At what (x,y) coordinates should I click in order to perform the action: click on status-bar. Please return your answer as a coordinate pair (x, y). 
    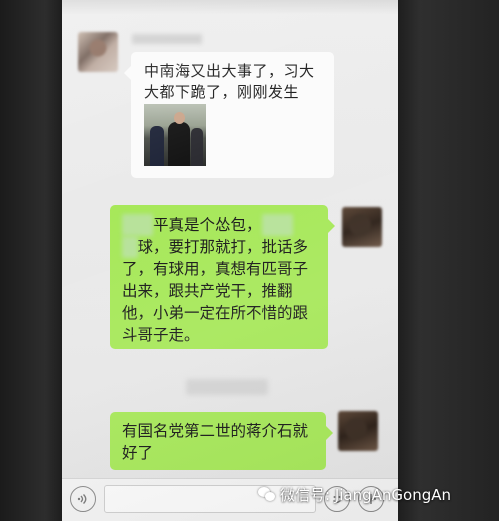
    Looking at the image, I should click on (230, 7).